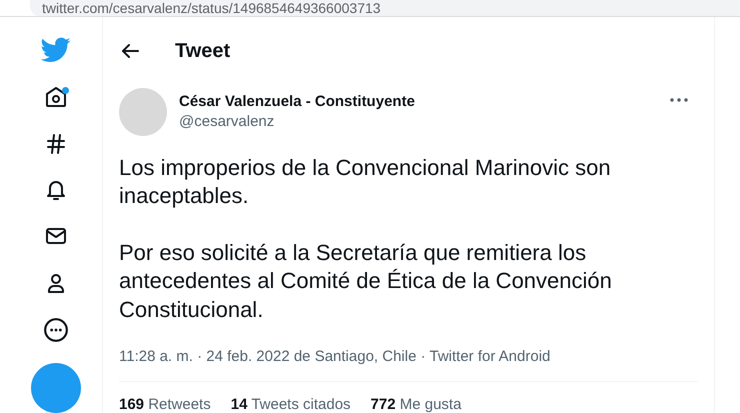 The image size is (740, 413). I want to click on bird-logo-icon, so click(56, 50).